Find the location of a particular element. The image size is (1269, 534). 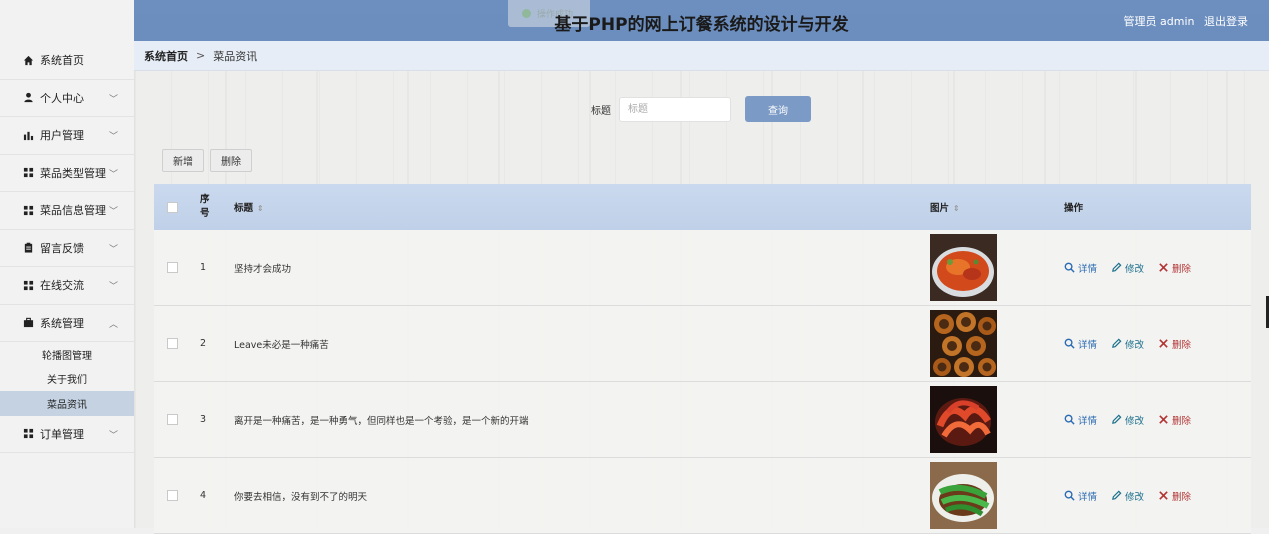

row-index: 2 is located at coordinates (203, 343).